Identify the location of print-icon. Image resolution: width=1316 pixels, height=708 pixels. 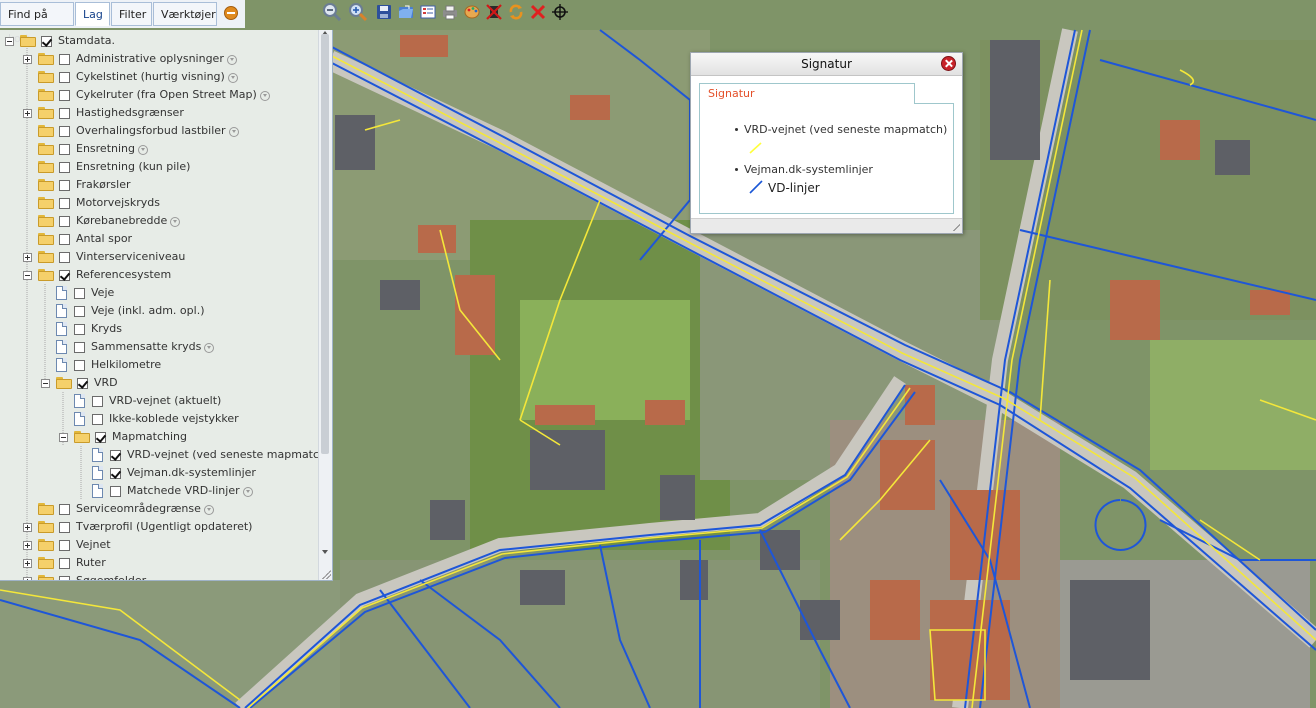
(450, 12).